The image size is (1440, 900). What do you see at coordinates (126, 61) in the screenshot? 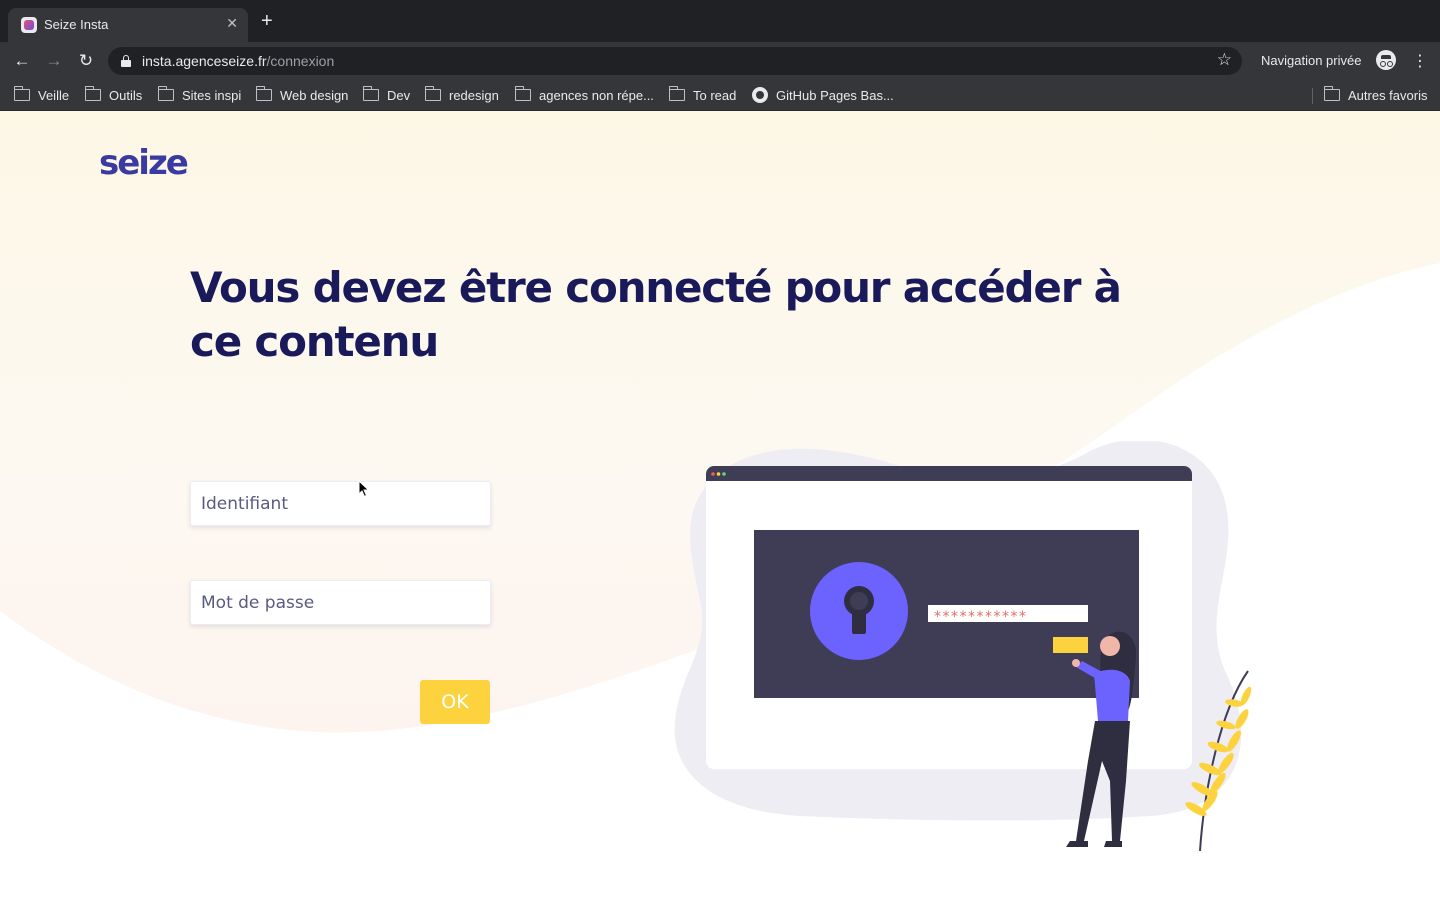
I see `lock-icon` at bounding box center [126, 61].